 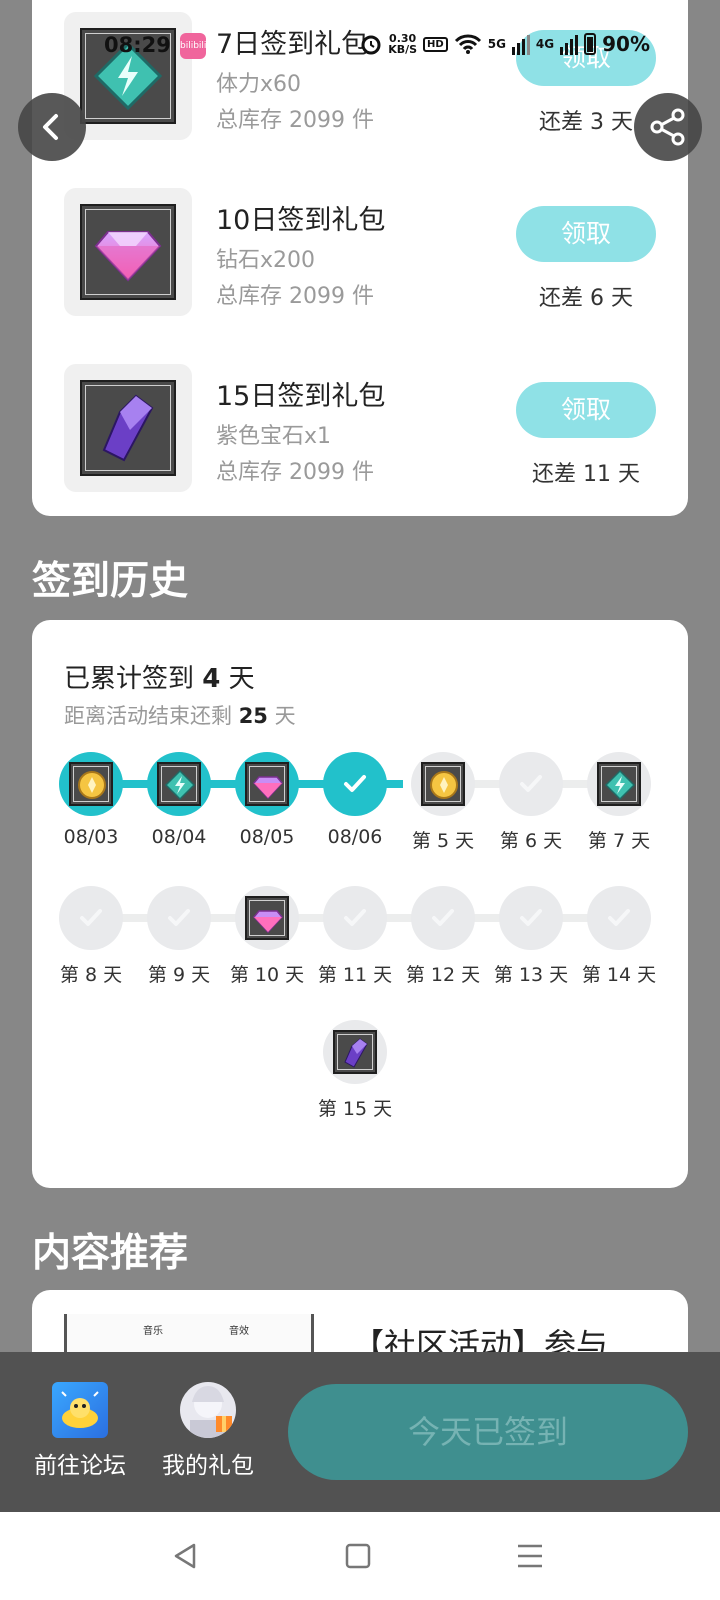 I want to click on square-home-icon, so click(x=358, y=1556).